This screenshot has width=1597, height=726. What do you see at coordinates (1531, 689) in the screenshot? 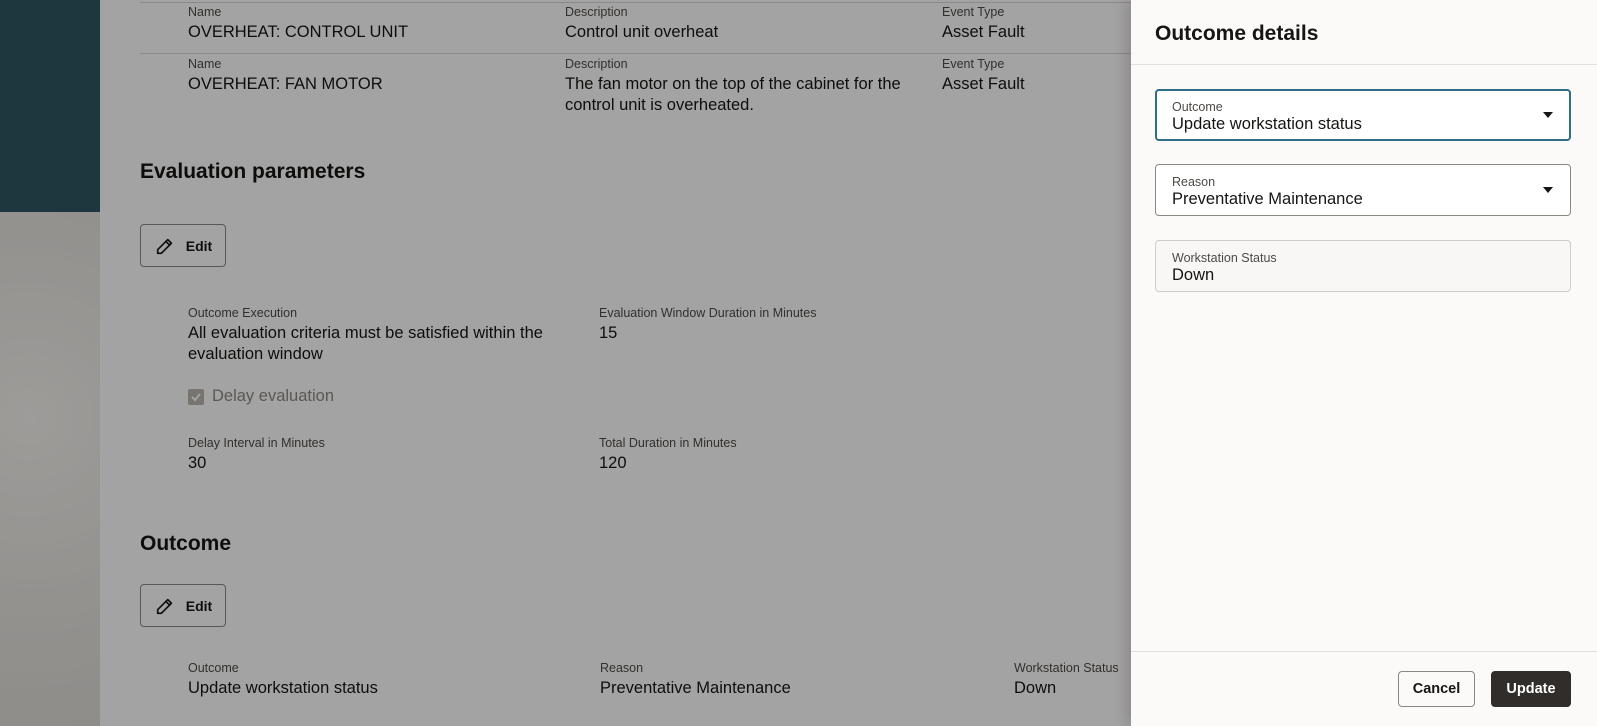
I see `update-button: Update` at bounding box center [1531, 689].